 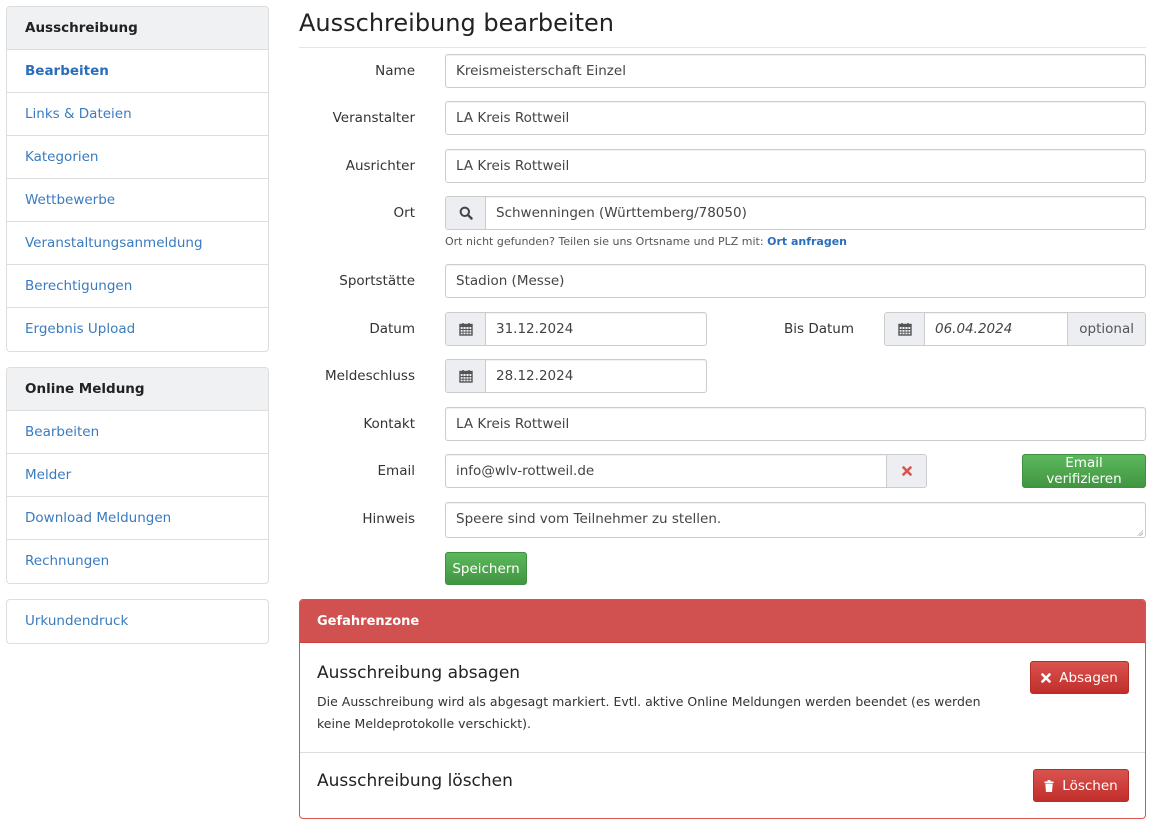 I want to click on sportstaette-label: Sportstätte, so click(x=377, y=281).